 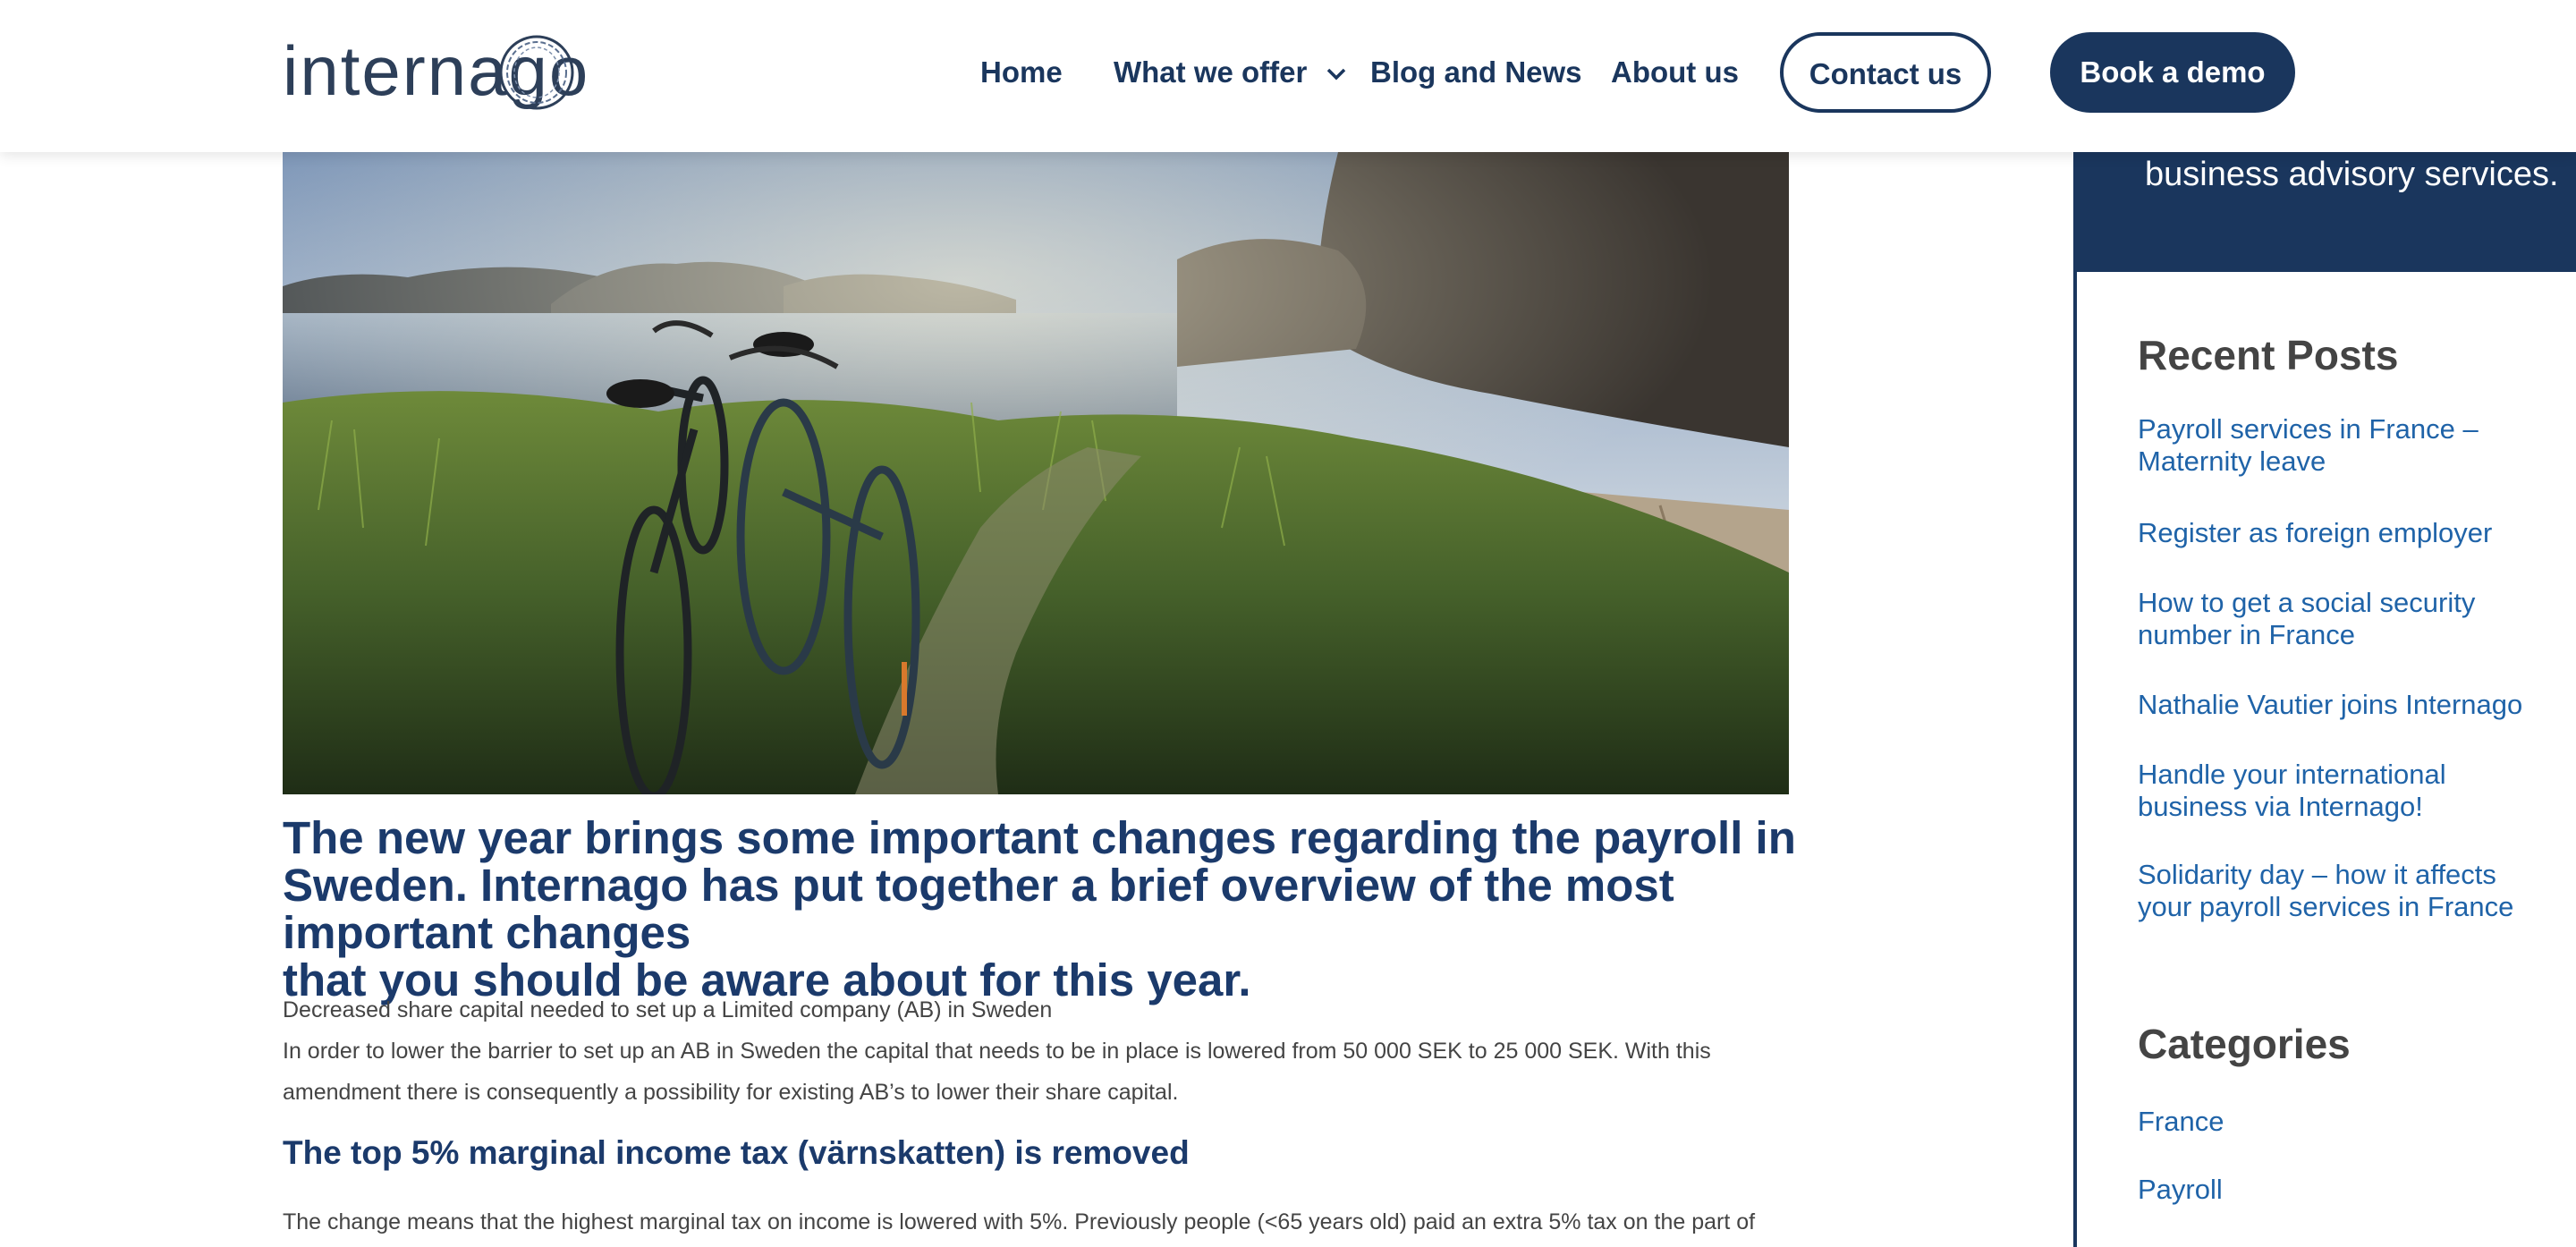 I want to click on chevron-down-icon, so click(x=1335, y=75).